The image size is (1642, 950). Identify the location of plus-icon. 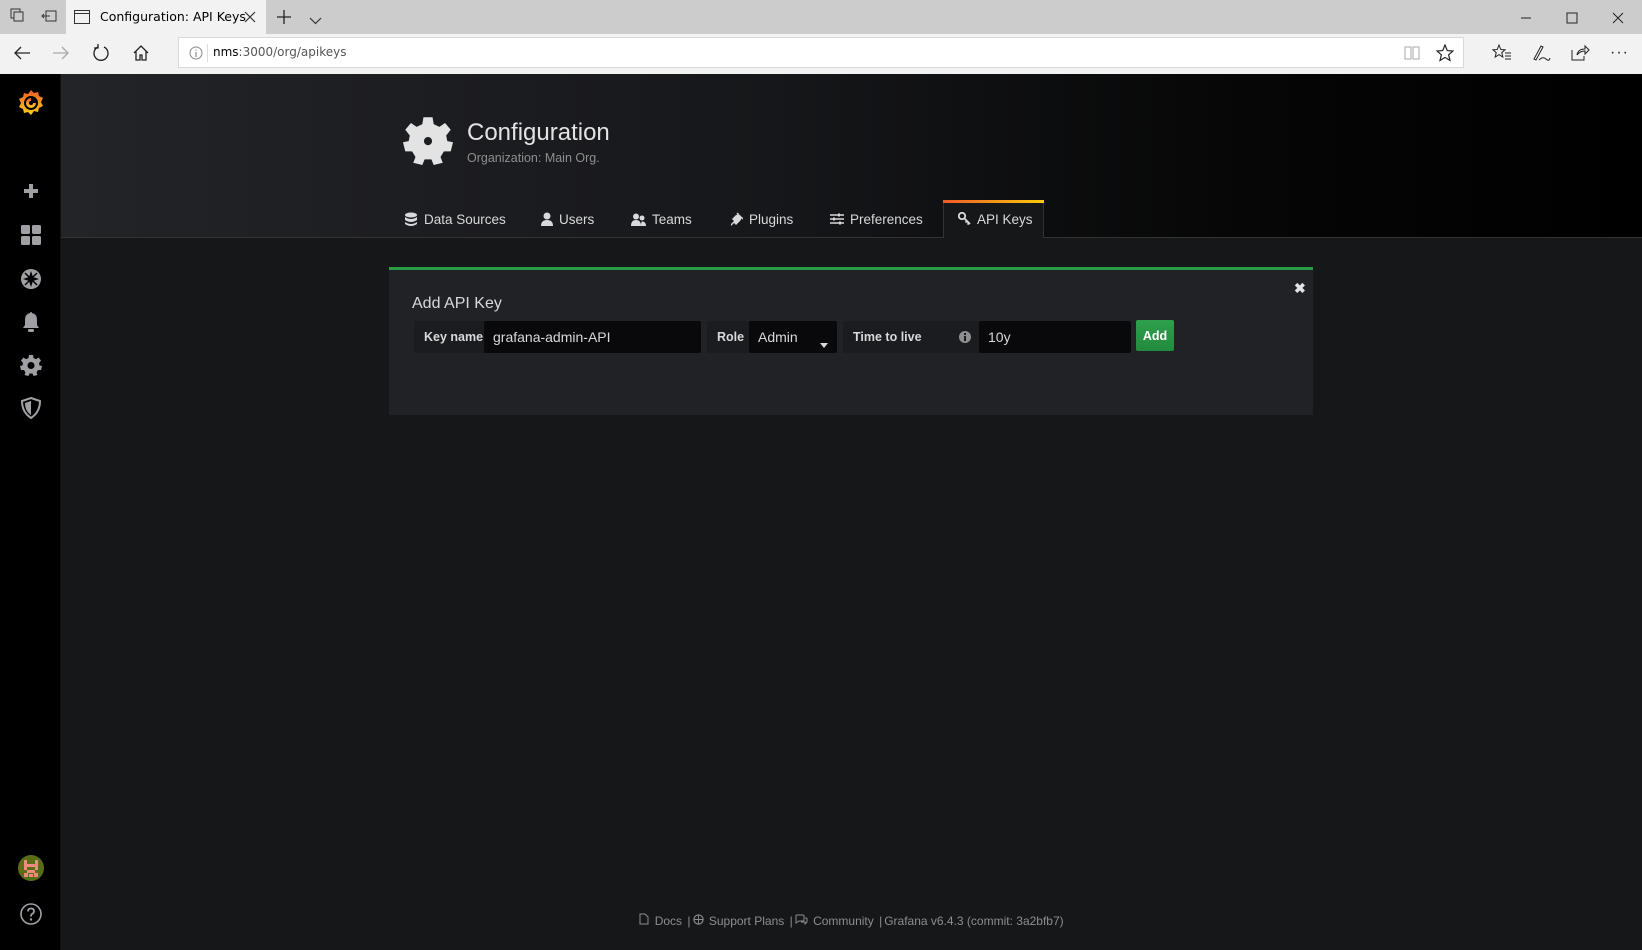
(31, 191).